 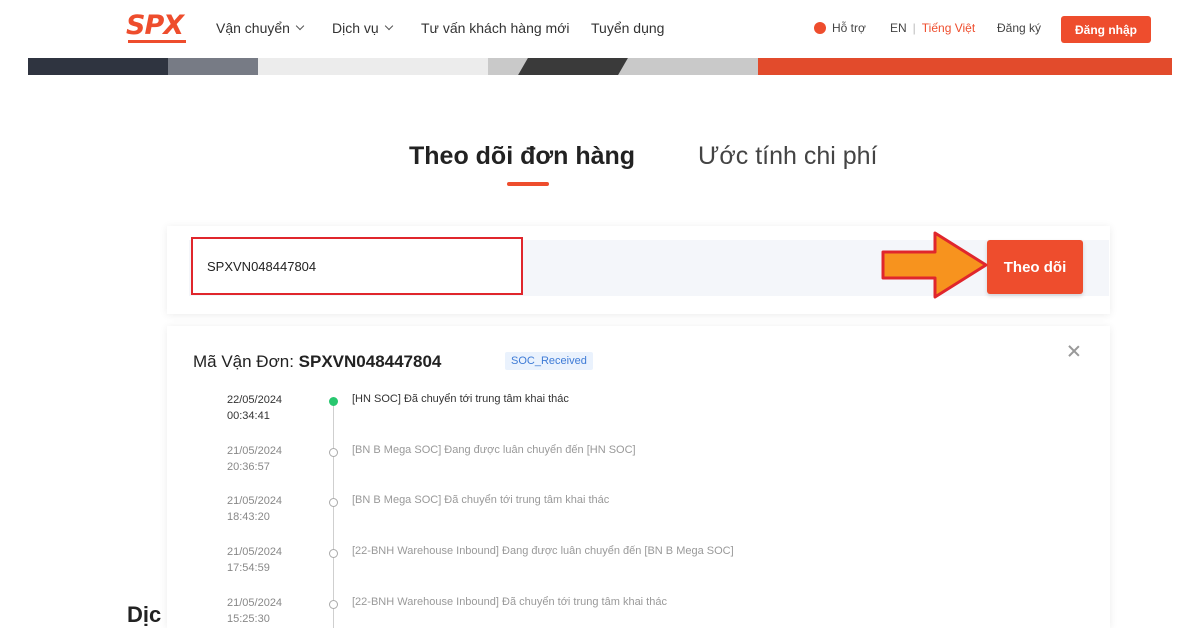 I want to click on nav-item-label: Tuyển dụng, so click(x=628, y=28).